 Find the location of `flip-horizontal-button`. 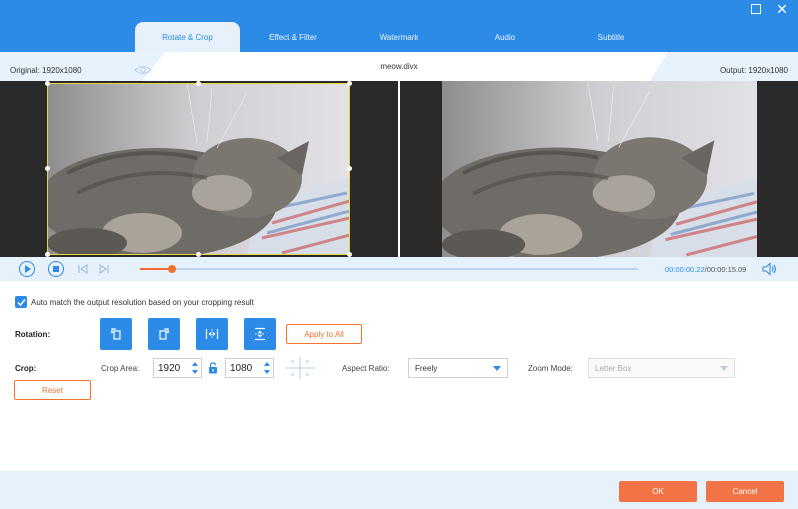

flip-horizontal-button is located at coordinates (212, 334).